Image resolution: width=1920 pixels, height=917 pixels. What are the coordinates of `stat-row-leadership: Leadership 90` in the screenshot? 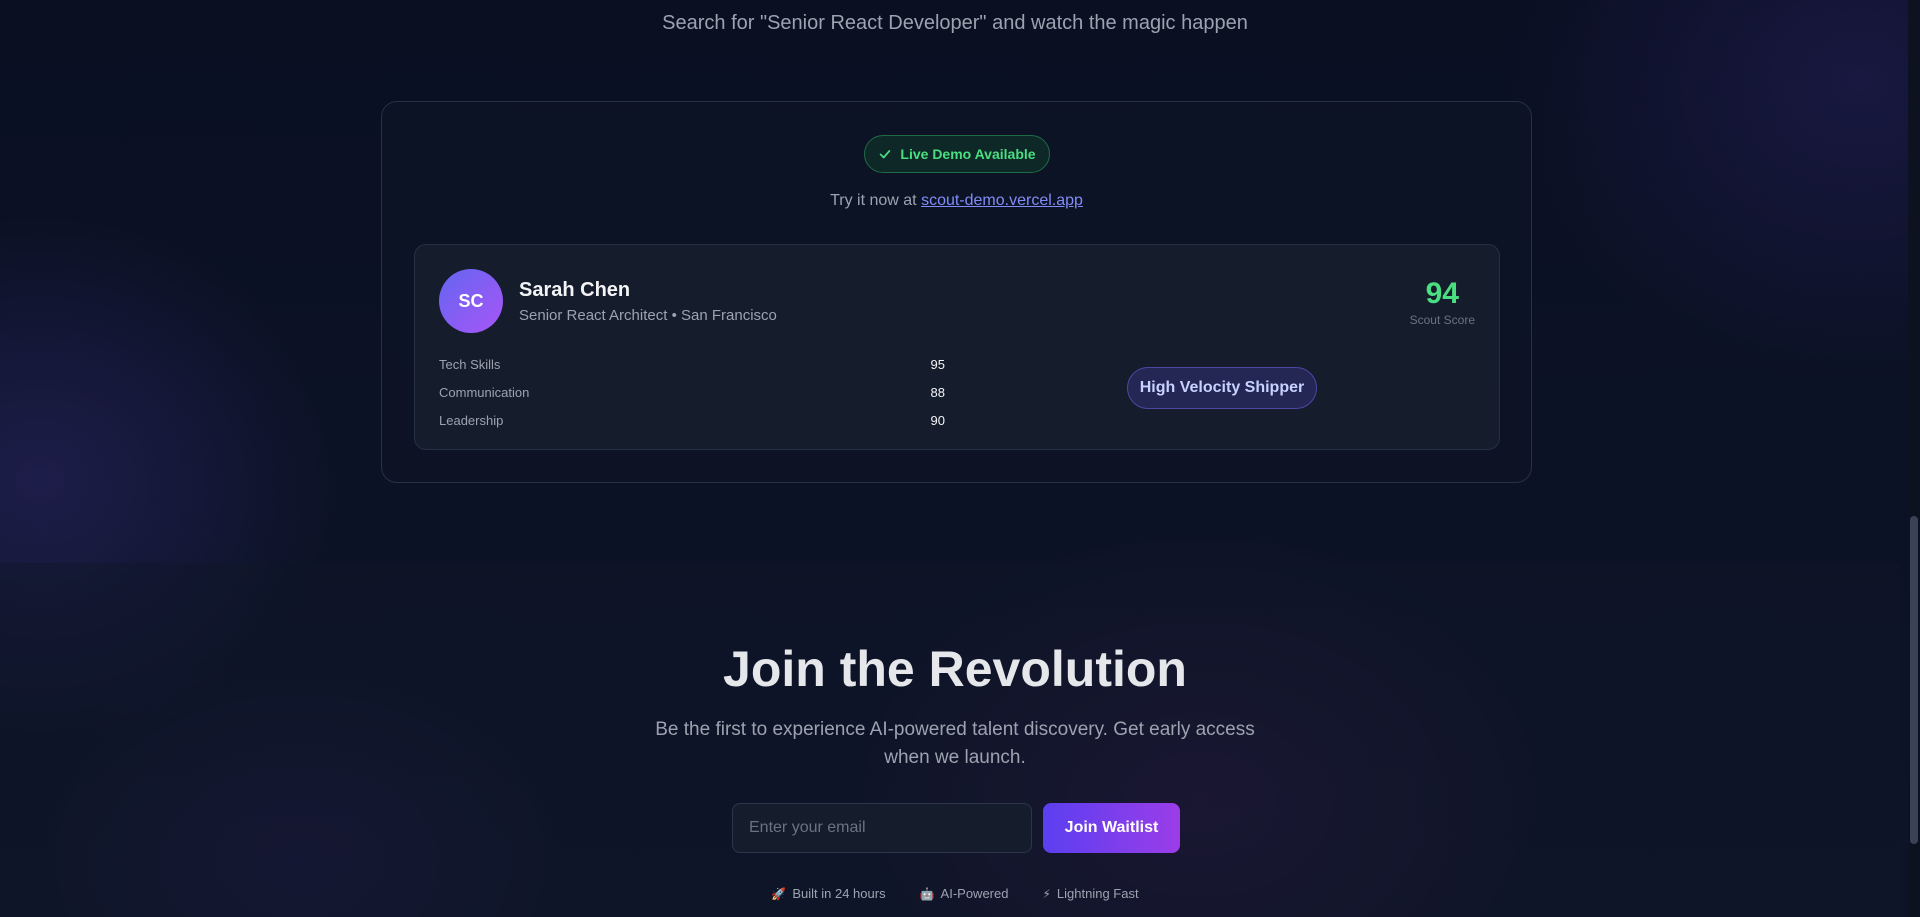 It's located at (692, 420).